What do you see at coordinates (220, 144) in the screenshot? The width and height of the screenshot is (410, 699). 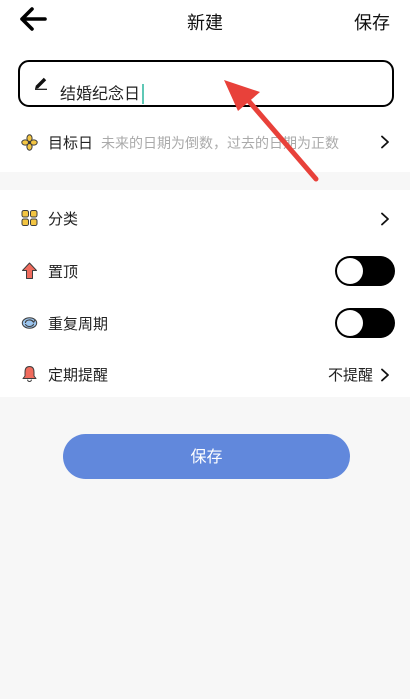 I see `target-date-hint: 未来的日期为倒数，过去的日期为正数` at bounding box center [220, 144].